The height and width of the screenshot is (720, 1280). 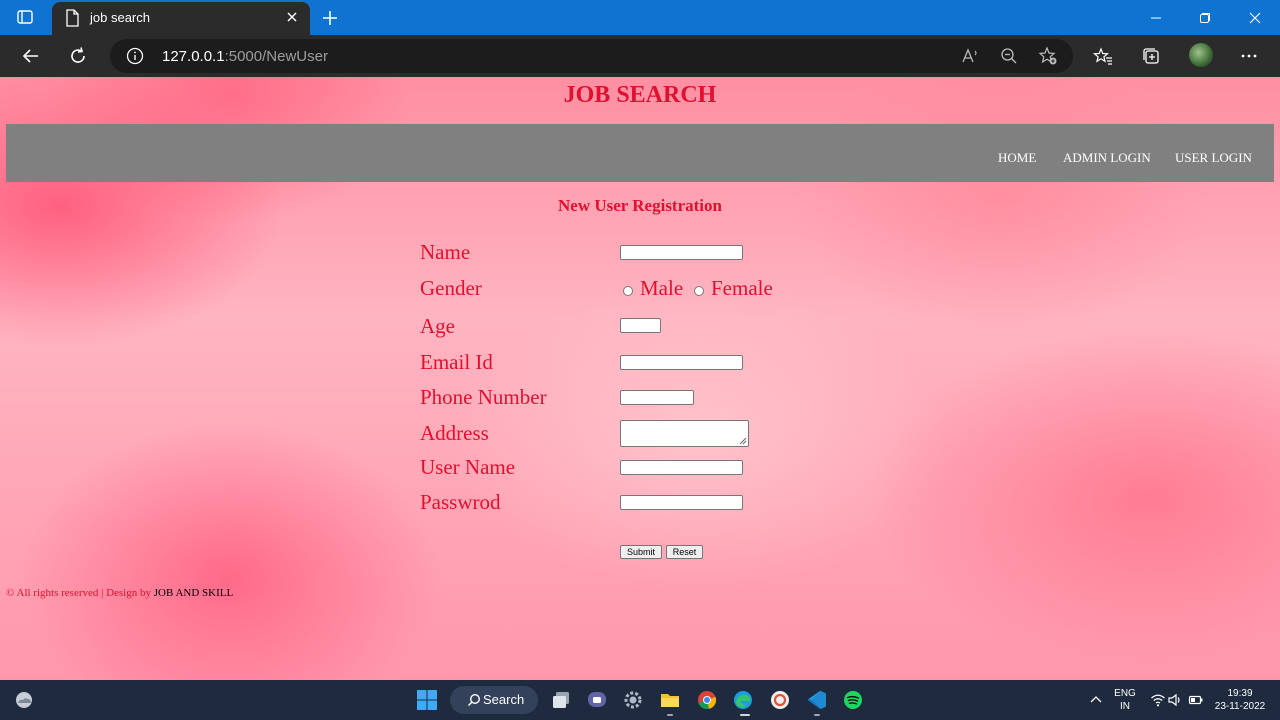 I want to click on male-option-label: Male, so click(x=662, y=288).